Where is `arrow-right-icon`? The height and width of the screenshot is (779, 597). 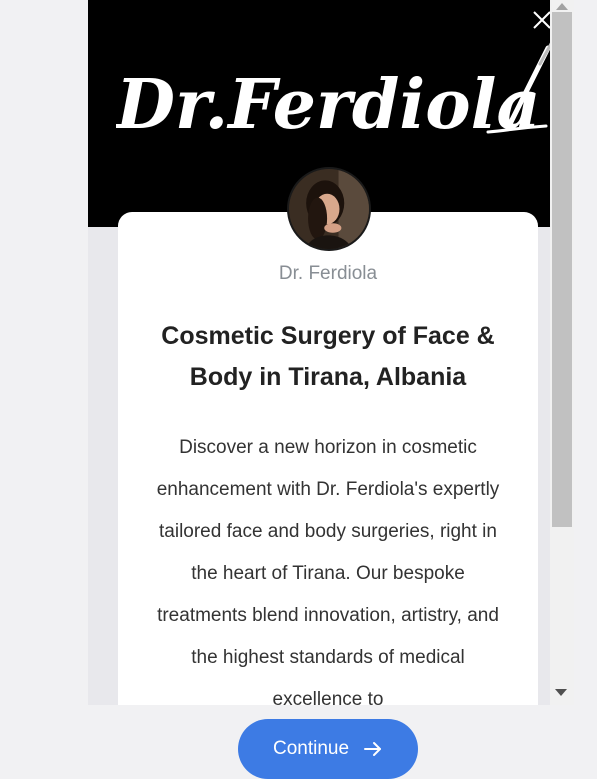 arrow-right-icon is located at coordinates (373, 749).